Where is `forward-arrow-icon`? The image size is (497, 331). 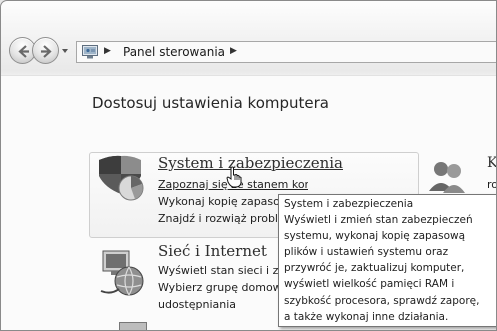
forward-arrow-icon is located at coordinates (46, 51).